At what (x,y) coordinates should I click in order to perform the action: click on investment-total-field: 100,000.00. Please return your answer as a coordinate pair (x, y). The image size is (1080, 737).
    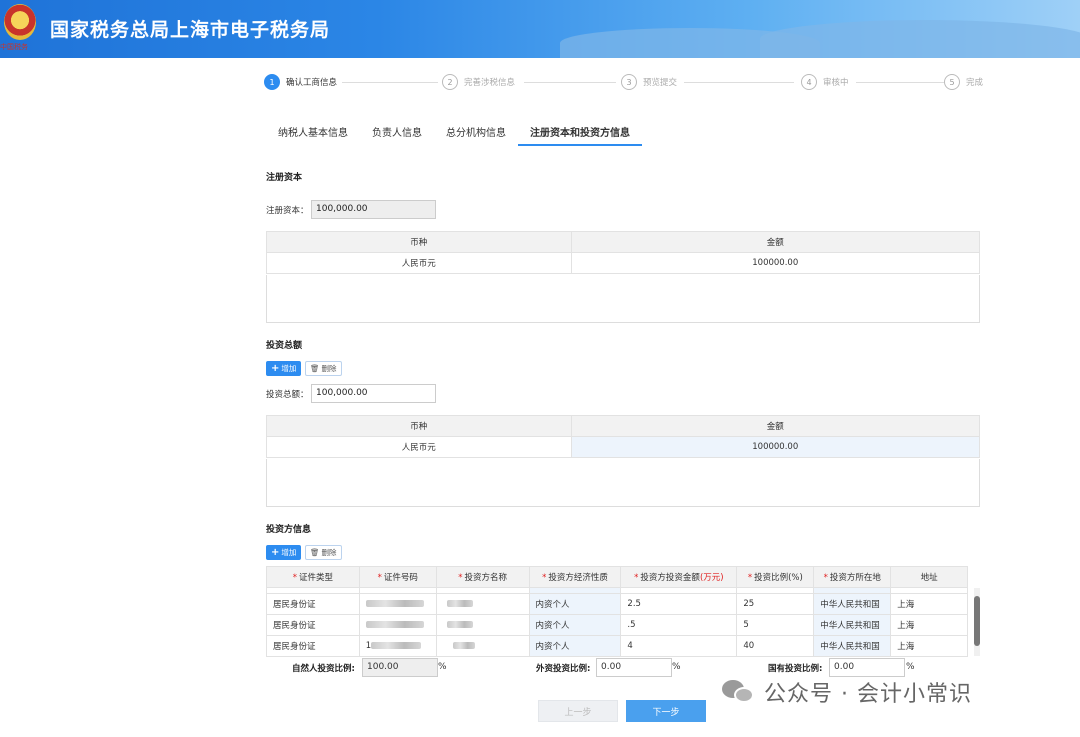
    Looking at the image, I should click on (373, 393).